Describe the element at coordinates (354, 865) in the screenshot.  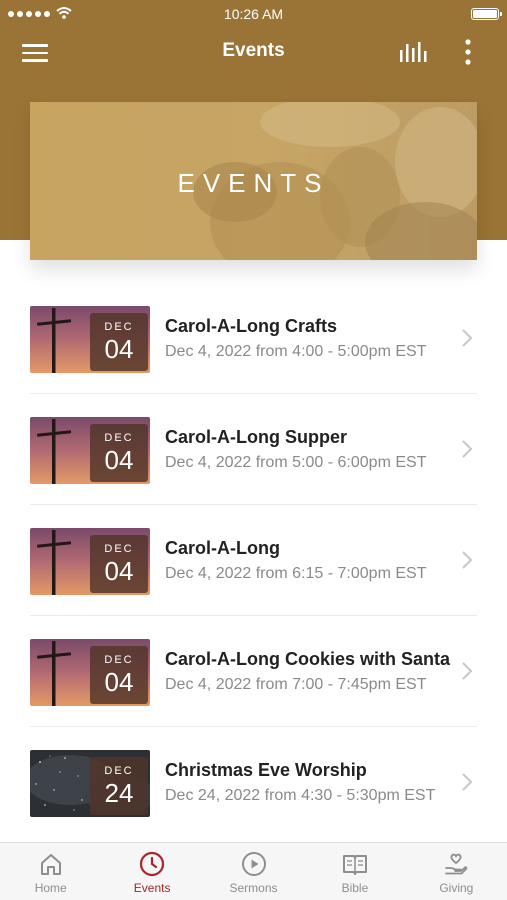
I see `book-icon` at that location.